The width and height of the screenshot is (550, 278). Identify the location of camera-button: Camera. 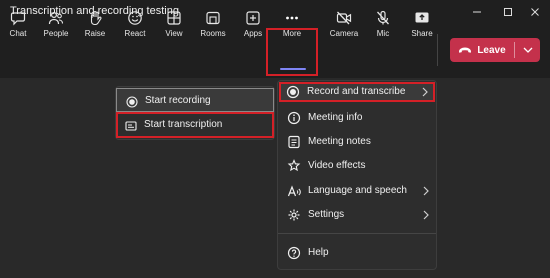
(344, 30).